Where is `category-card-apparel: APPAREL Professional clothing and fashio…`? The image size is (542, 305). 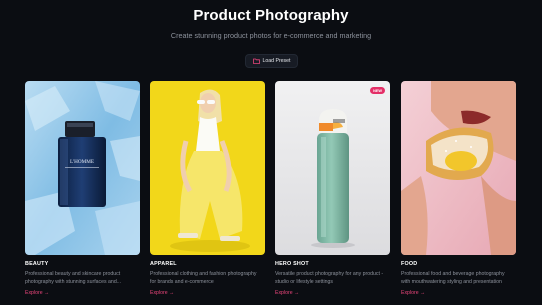 category-card-apparel: APPAREL Professional clothing and fashio… is located at coordinates (207, 188).